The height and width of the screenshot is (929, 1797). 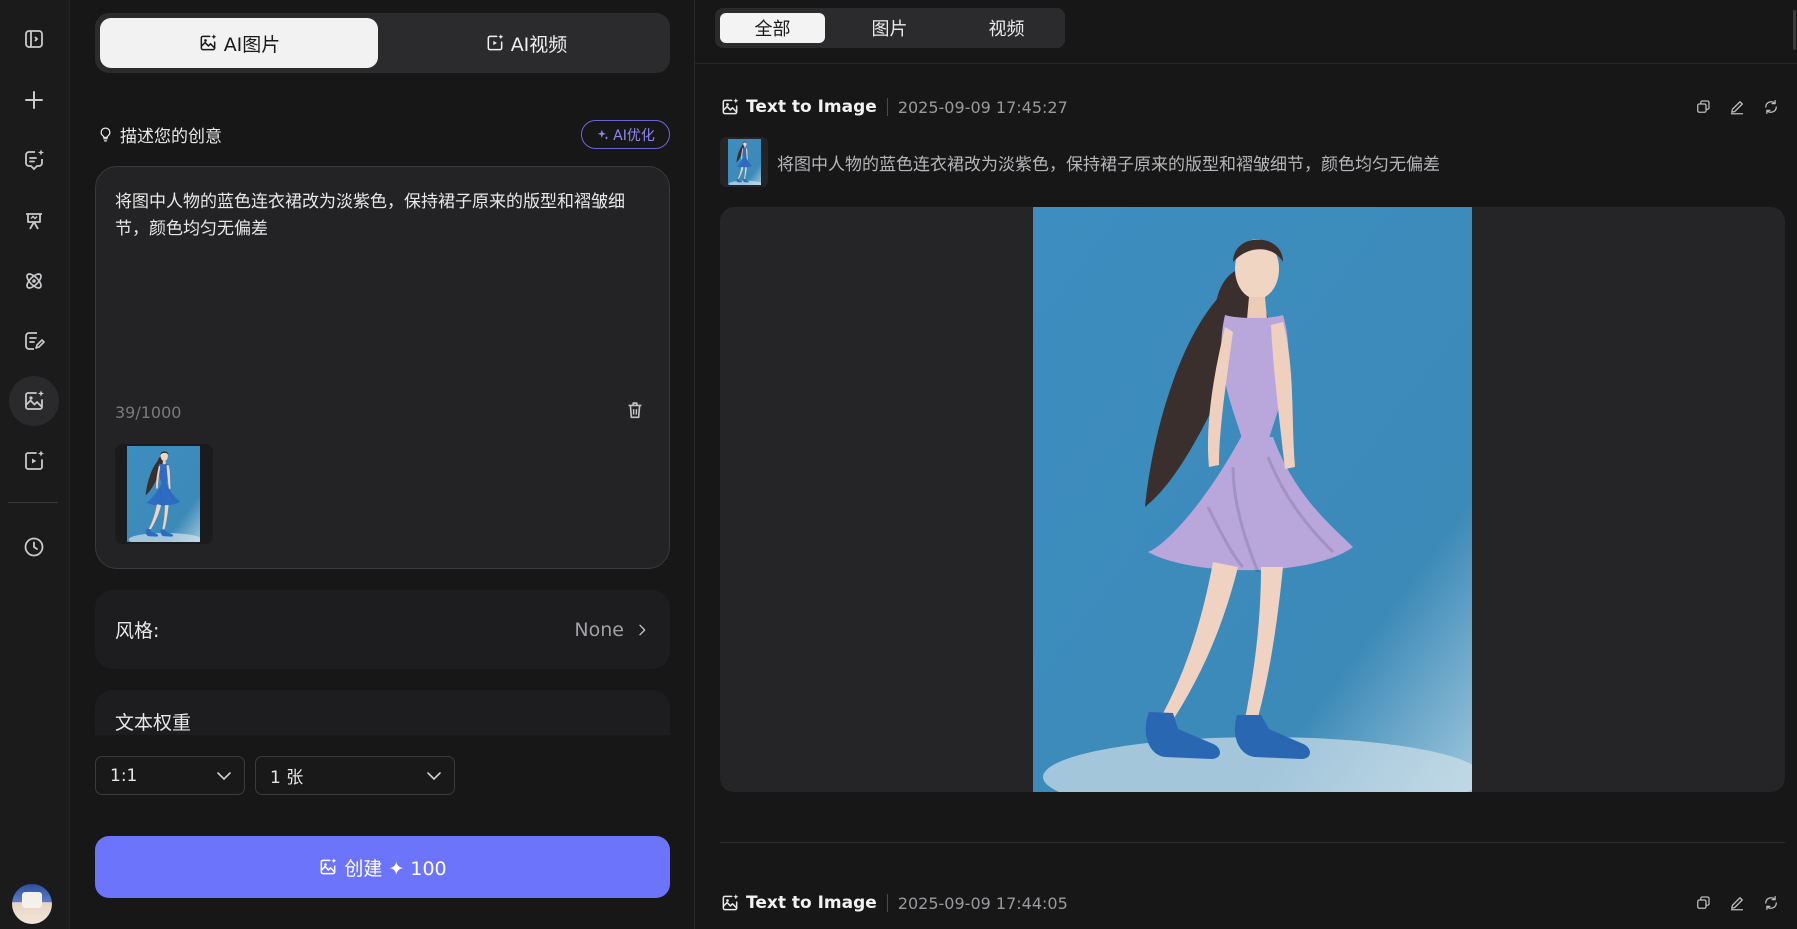 What do you see at coordinates (1108, 164) in the screenshot?
I see `record-prompt-text: 将图中人物的蓝色连衣裙改为淡紫色，保持裙子原来的版型和褶皱细节，颜色均匀无偏差` at bounding box center [1108, 164].